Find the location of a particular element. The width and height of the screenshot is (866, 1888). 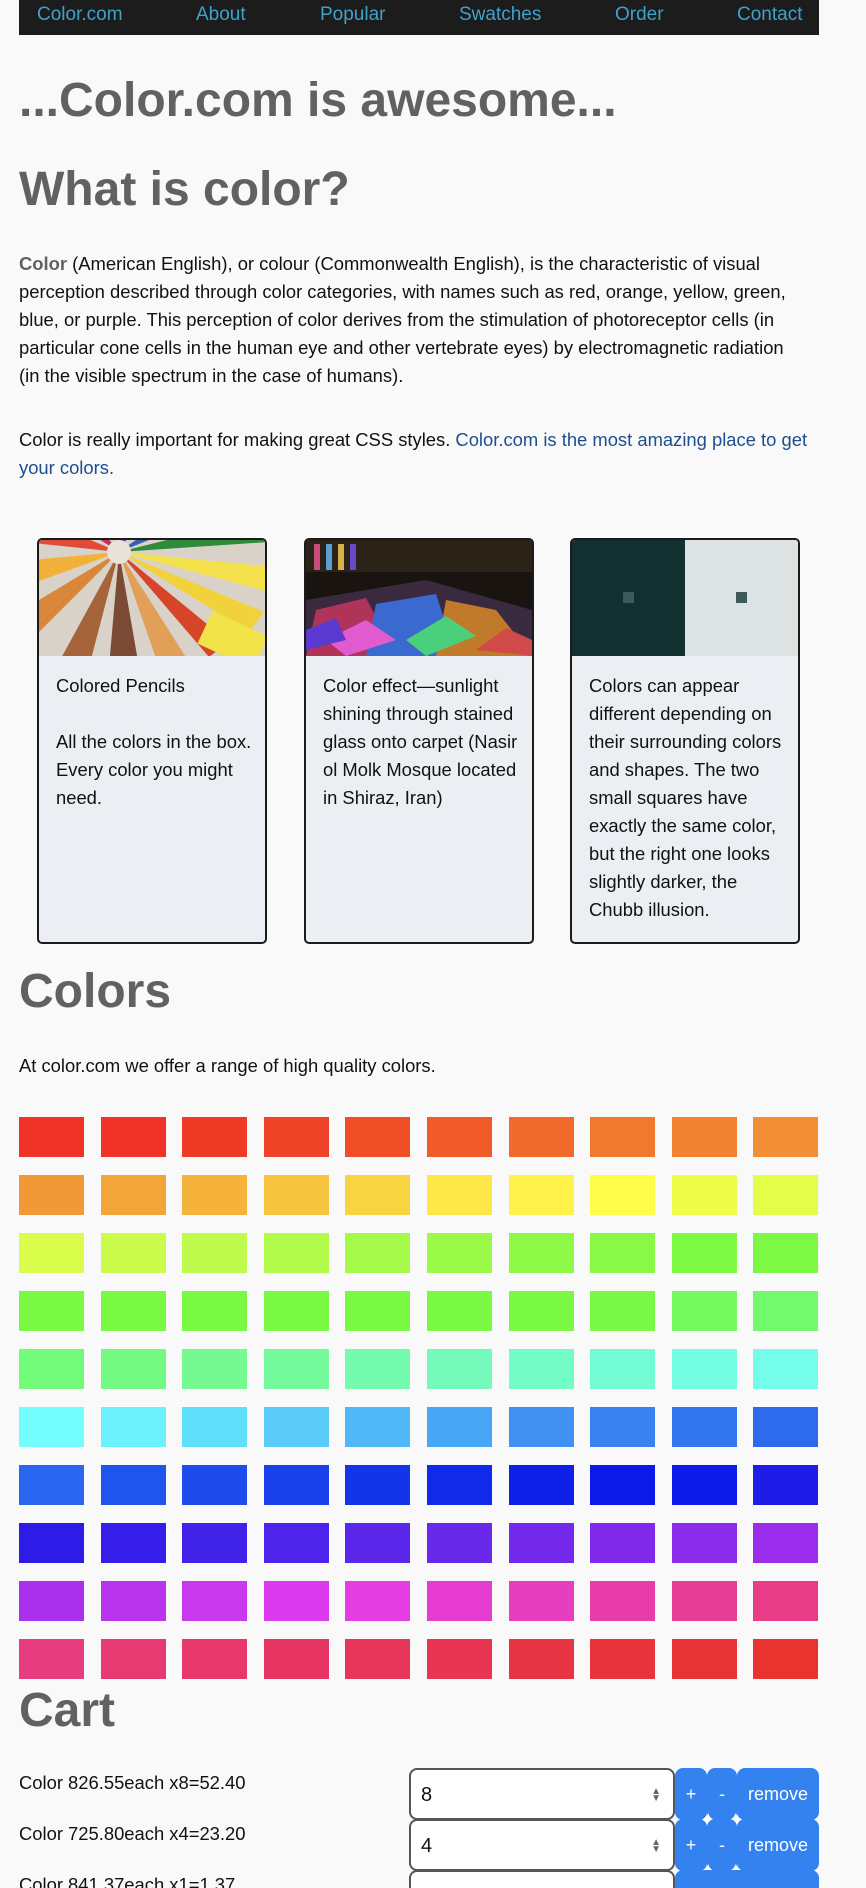

quantity-input: 8 ▲ ▼ is located at coordinates (542, 1794).